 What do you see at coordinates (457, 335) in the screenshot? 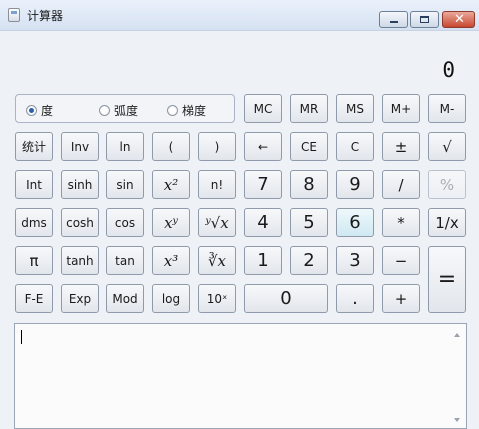
I see `scroll-up-arrow-icon` at bounding box center [457, 335].